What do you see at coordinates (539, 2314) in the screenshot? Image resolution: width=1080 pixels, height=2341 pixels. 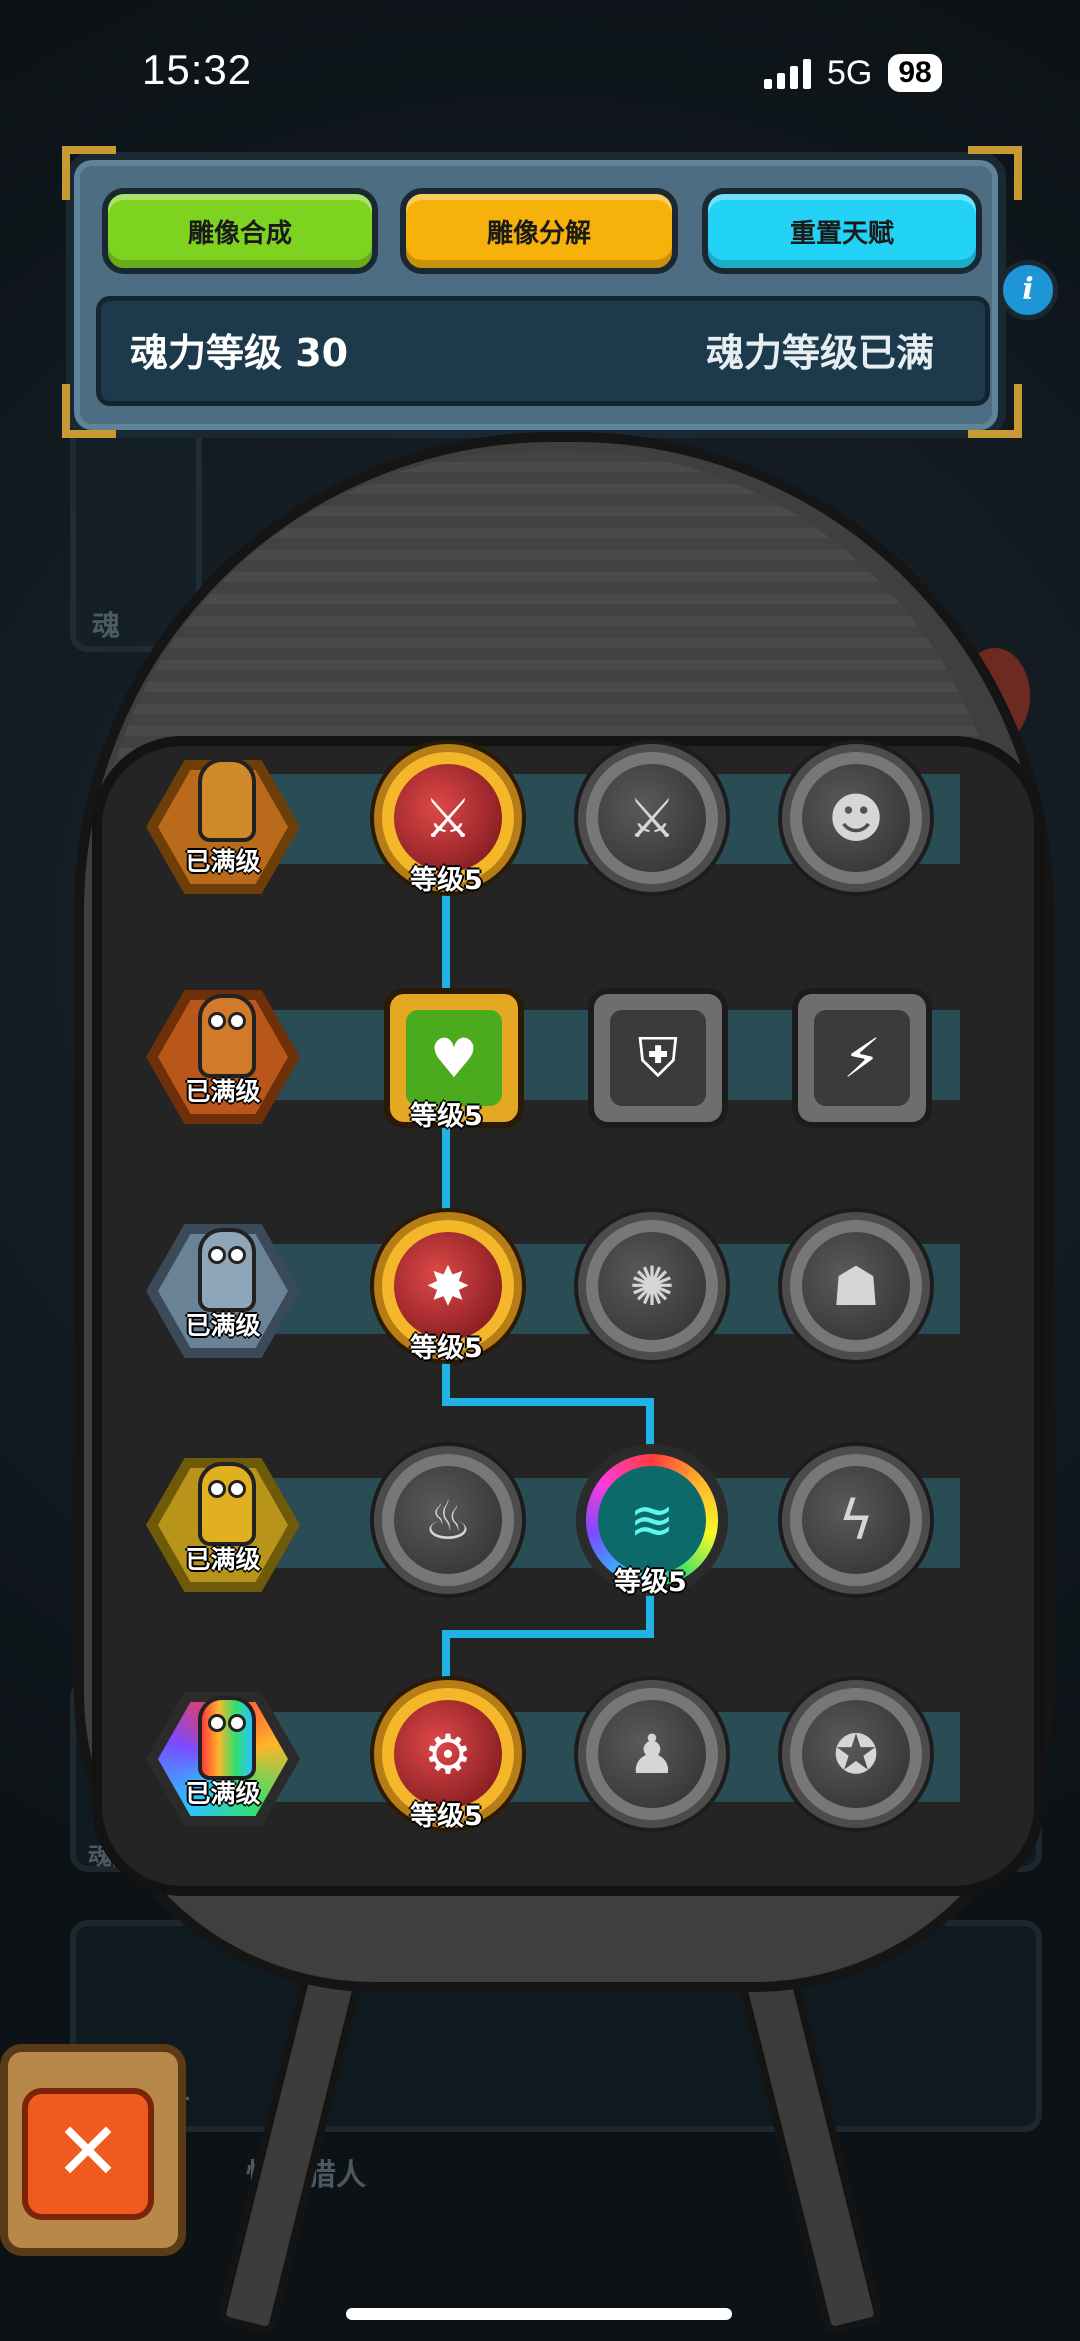 I see `home-indicator` at bounding box center [539, 2314].